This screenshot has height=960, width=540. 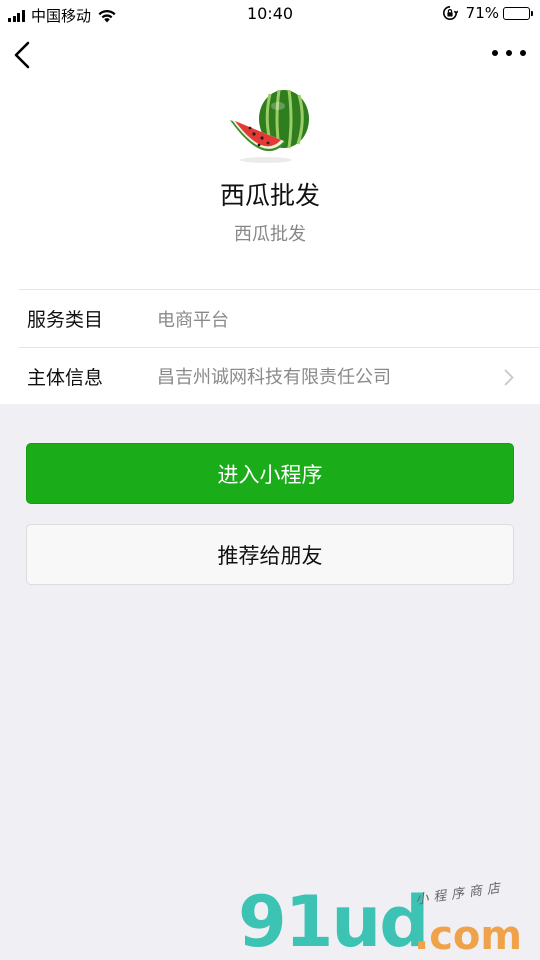 What do you see at coordinates (333, 920) in the screenshot?
I see `watermark-main: 91ud` at bounding box center [333, 920].